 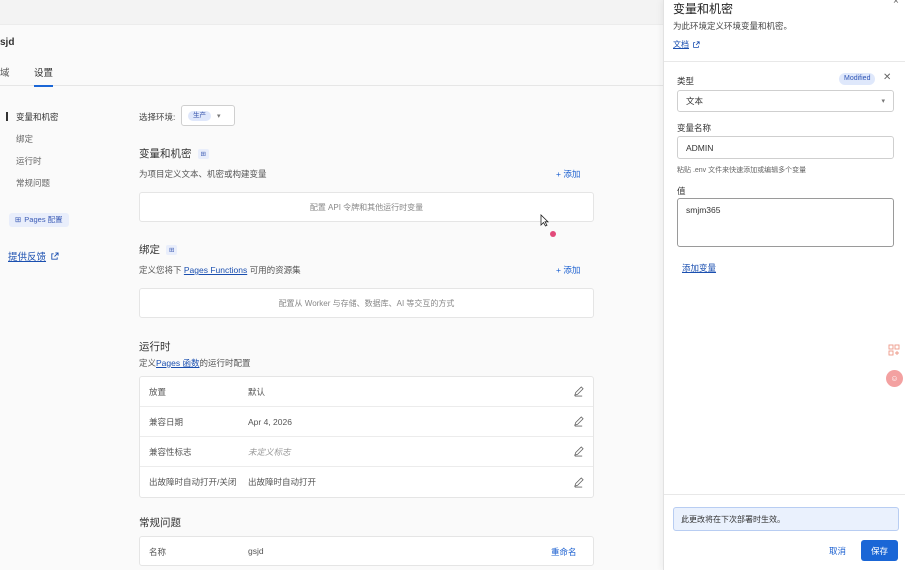 What do you see at coordinates (7, 116) in the screenshot?
I see `sidebar-active-marker` at bounding box center [7, 116].